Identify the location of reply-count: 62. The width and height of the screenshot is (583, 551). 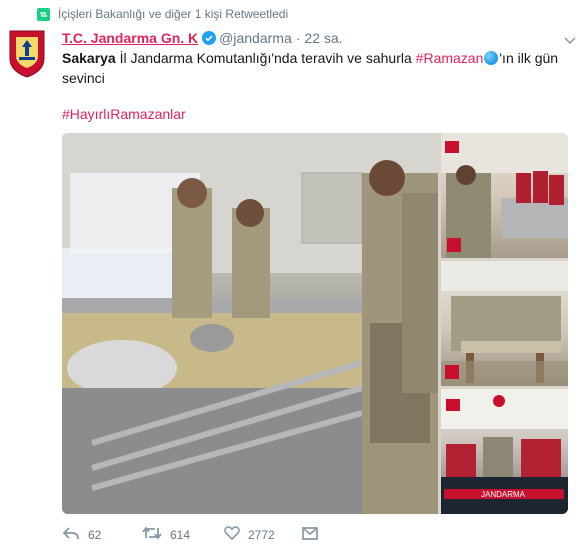
(95, 534).